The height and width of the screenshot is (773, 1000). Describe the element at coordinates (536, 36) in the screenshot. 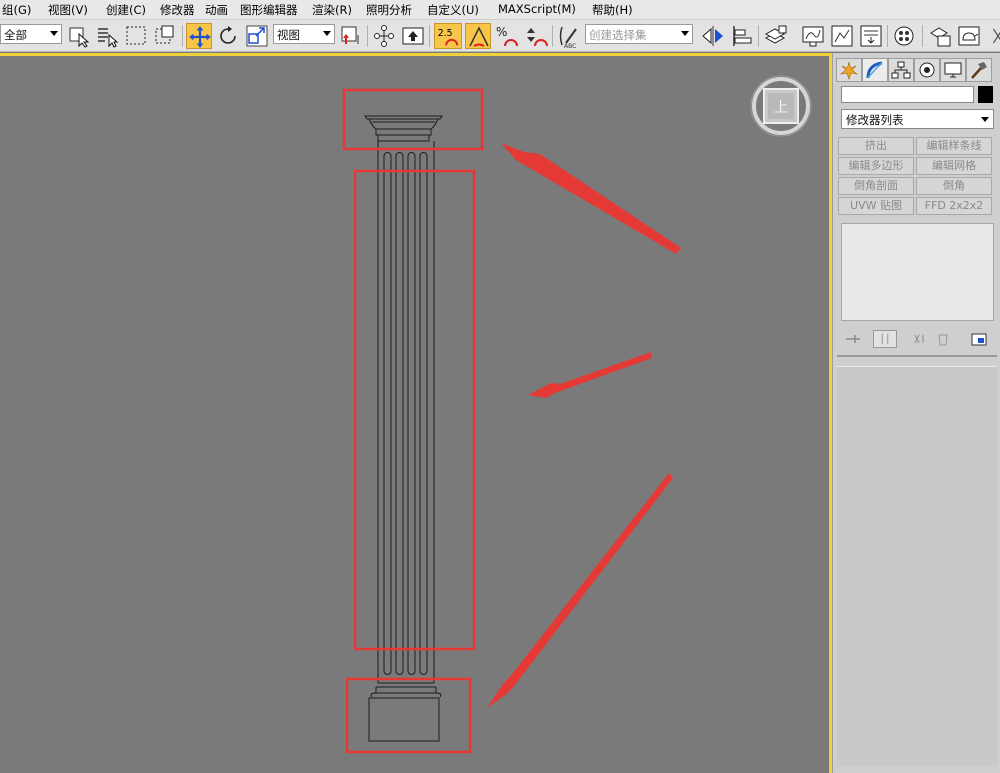

I see `spinner-snap-icon` at that location.